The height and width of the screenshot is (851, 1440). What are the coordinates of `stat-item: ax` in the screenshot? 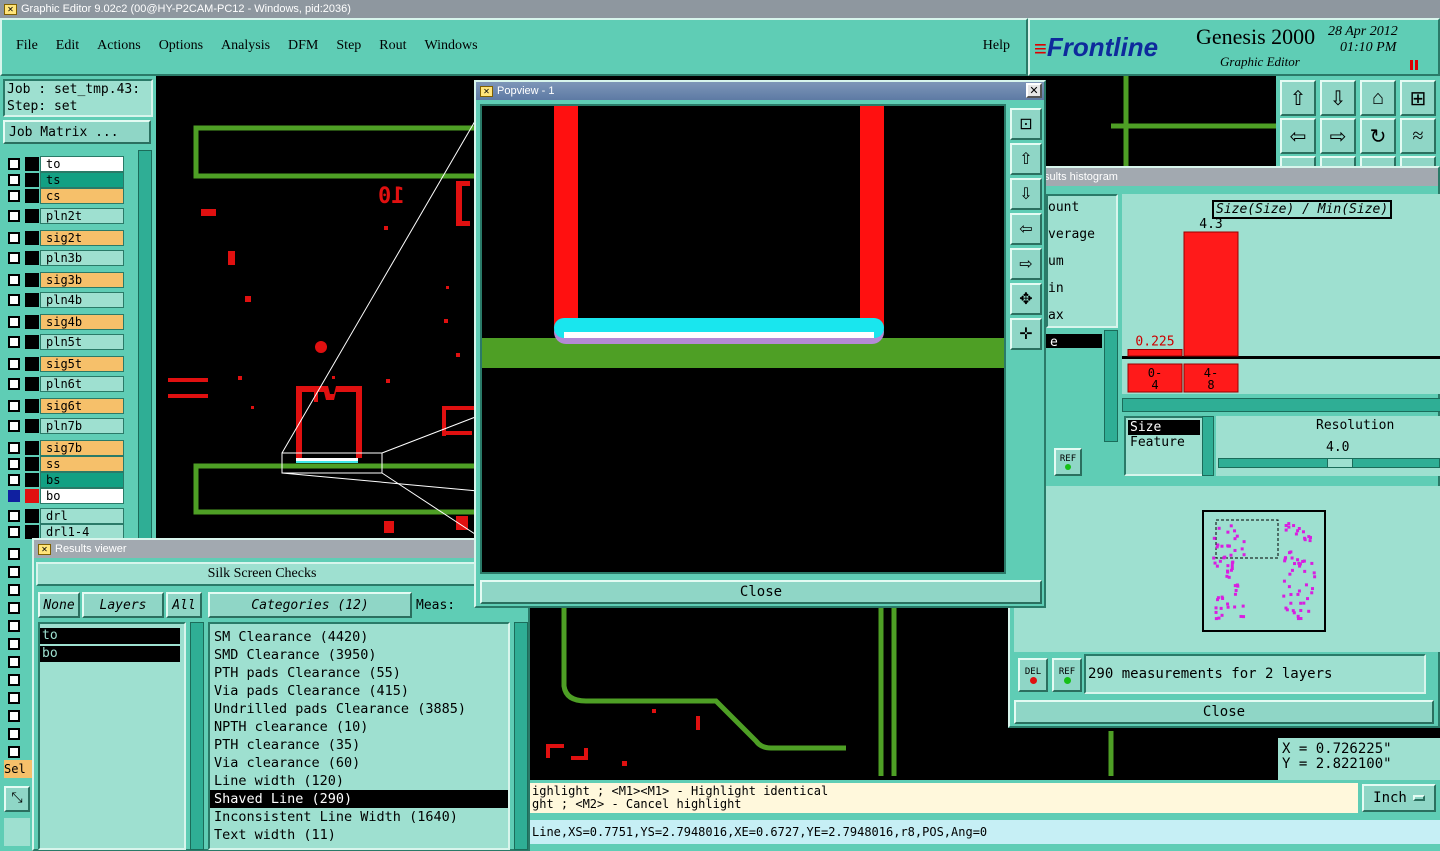 It's located at (1082, 317).